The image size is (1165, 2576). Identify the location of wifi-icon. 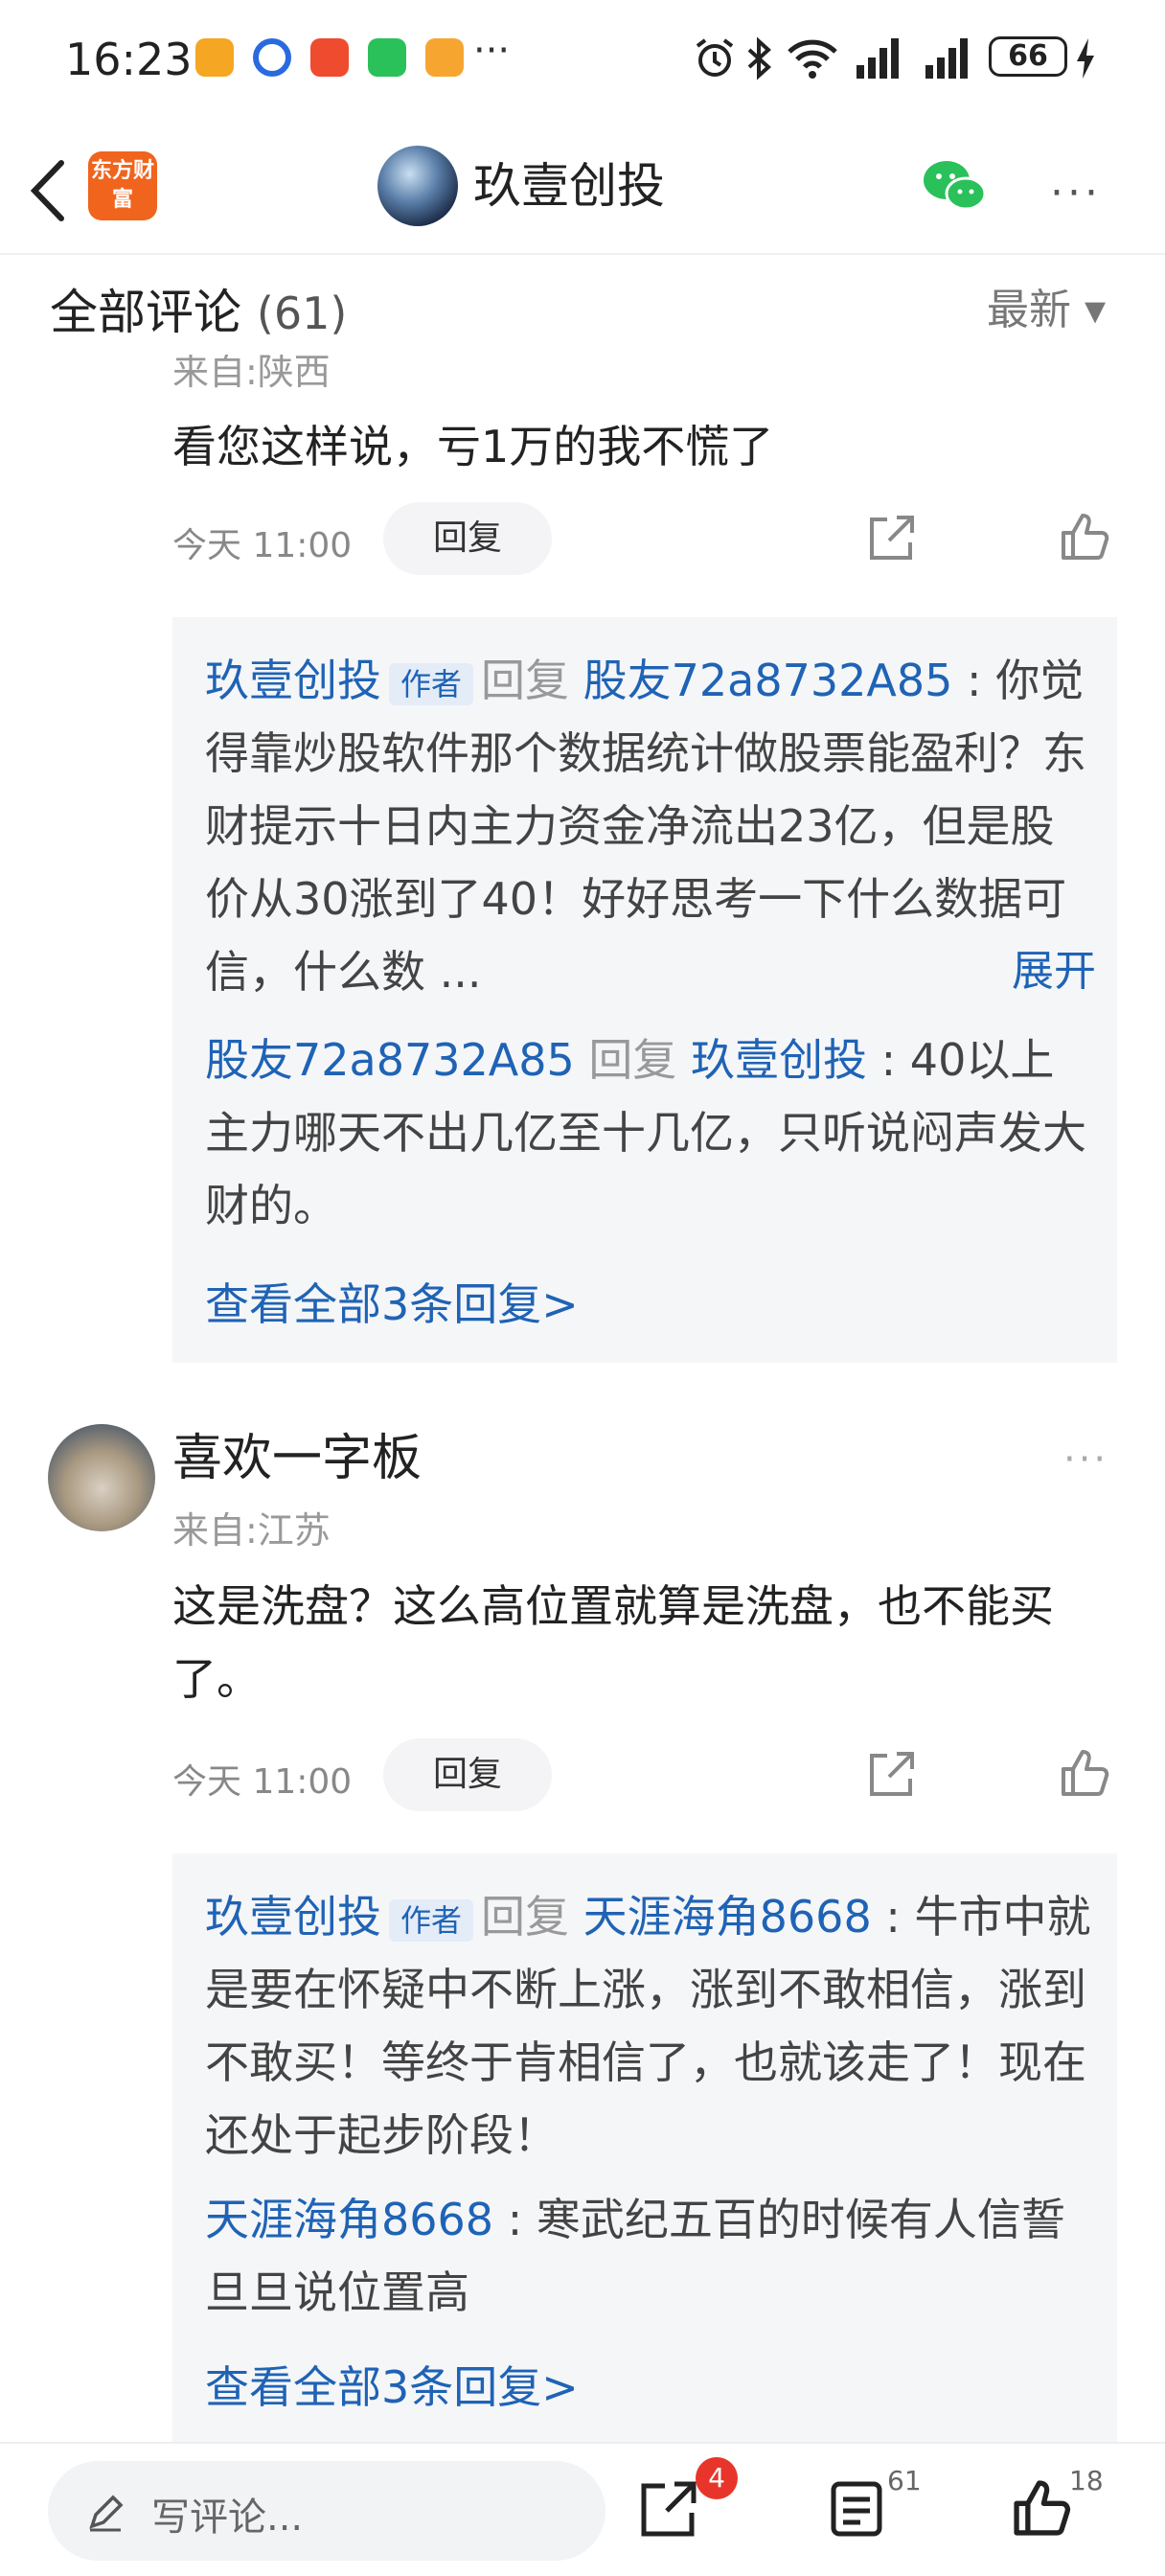
(812, 59).